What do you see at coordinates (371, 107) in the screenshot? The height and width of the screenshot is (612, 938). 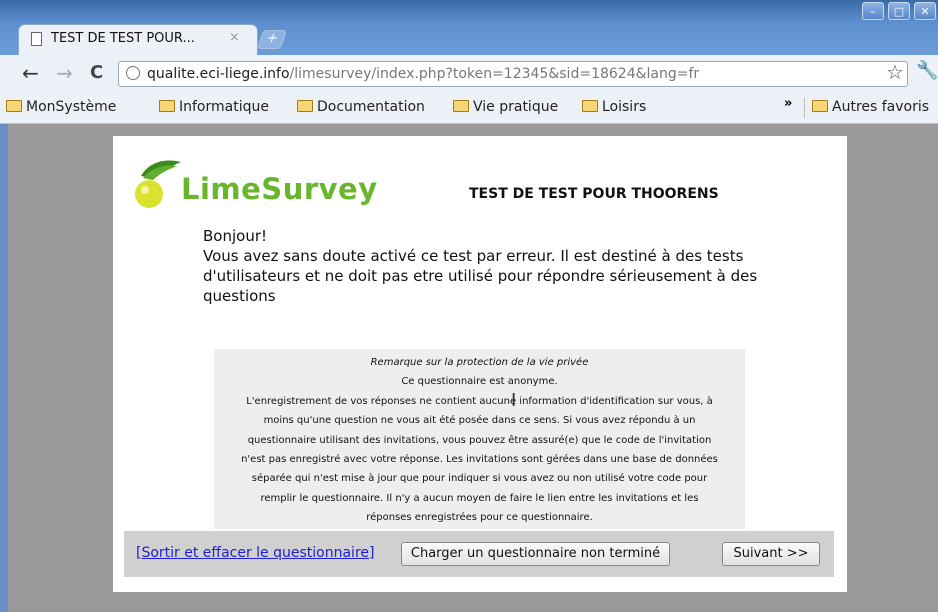 I see `bookmark-label: Documentation` at bounding box center [371, 107].